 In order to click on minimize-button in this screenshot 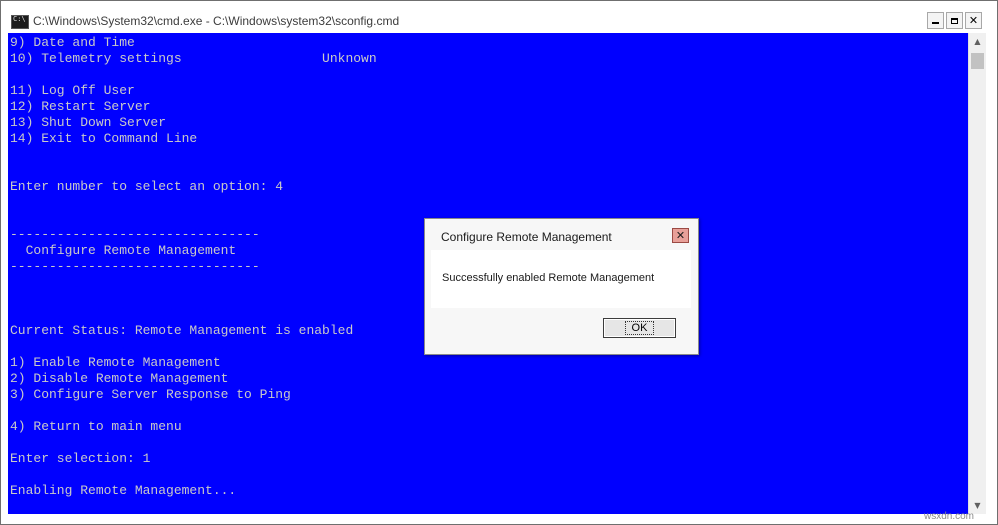, I will do `click(935, 20)`.